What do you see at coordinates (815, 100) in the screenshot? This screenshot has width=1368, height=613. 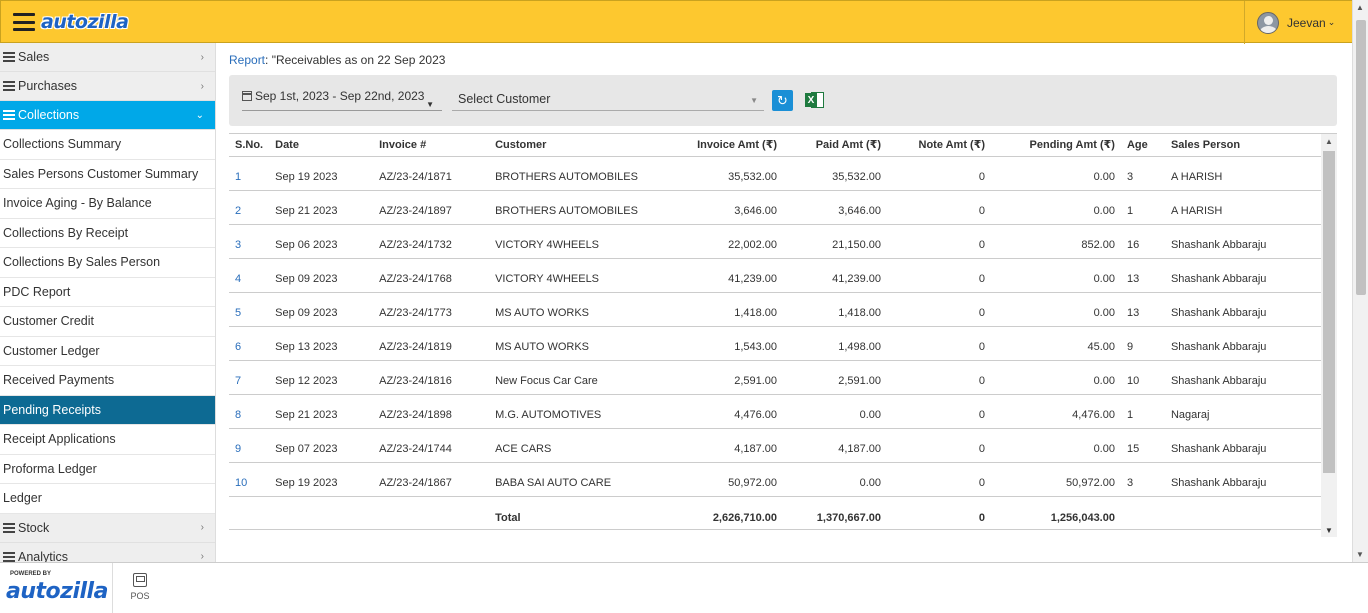 I see `excel-export-button: X` at bounding box center [815, 100].